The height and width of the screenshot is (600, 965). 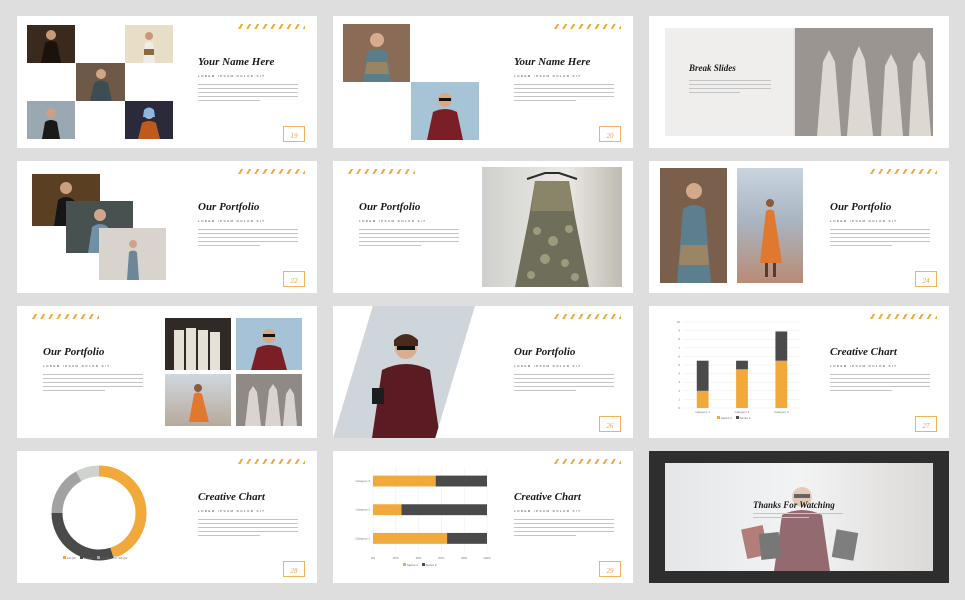 I want to click on x-tick-label: 80%, so click(x=464, y=558).